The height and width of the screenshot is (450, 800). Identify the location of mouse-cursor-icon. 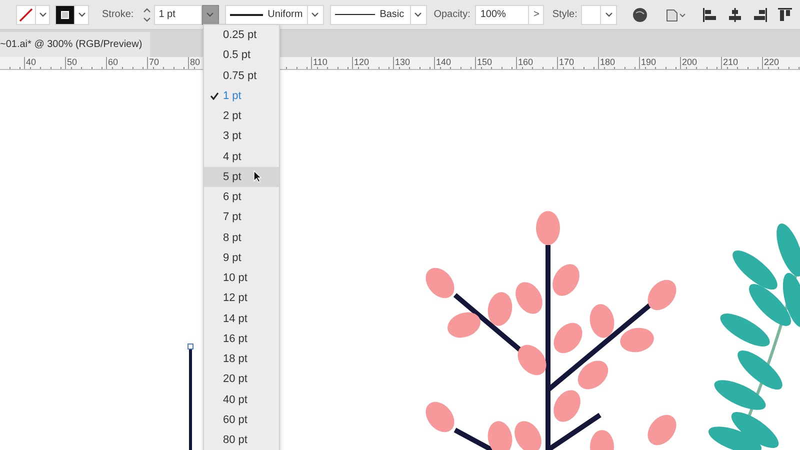
(257, 176).